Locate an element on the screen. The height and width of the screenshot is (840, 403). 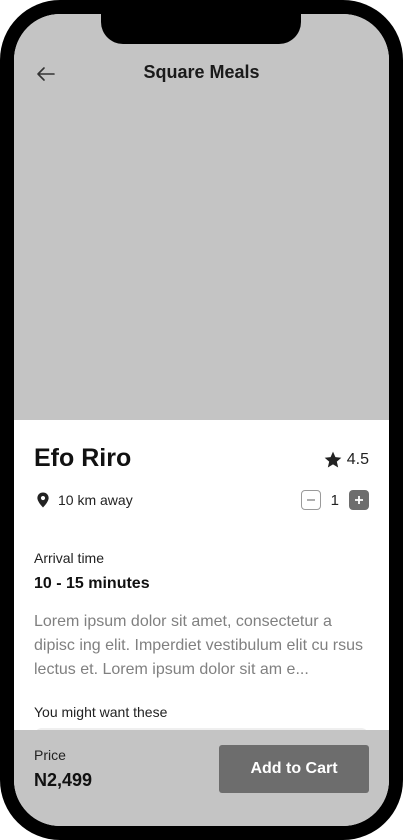
arrival-time-value: 10 - 15 minutes is located at coordinates (92, 583).